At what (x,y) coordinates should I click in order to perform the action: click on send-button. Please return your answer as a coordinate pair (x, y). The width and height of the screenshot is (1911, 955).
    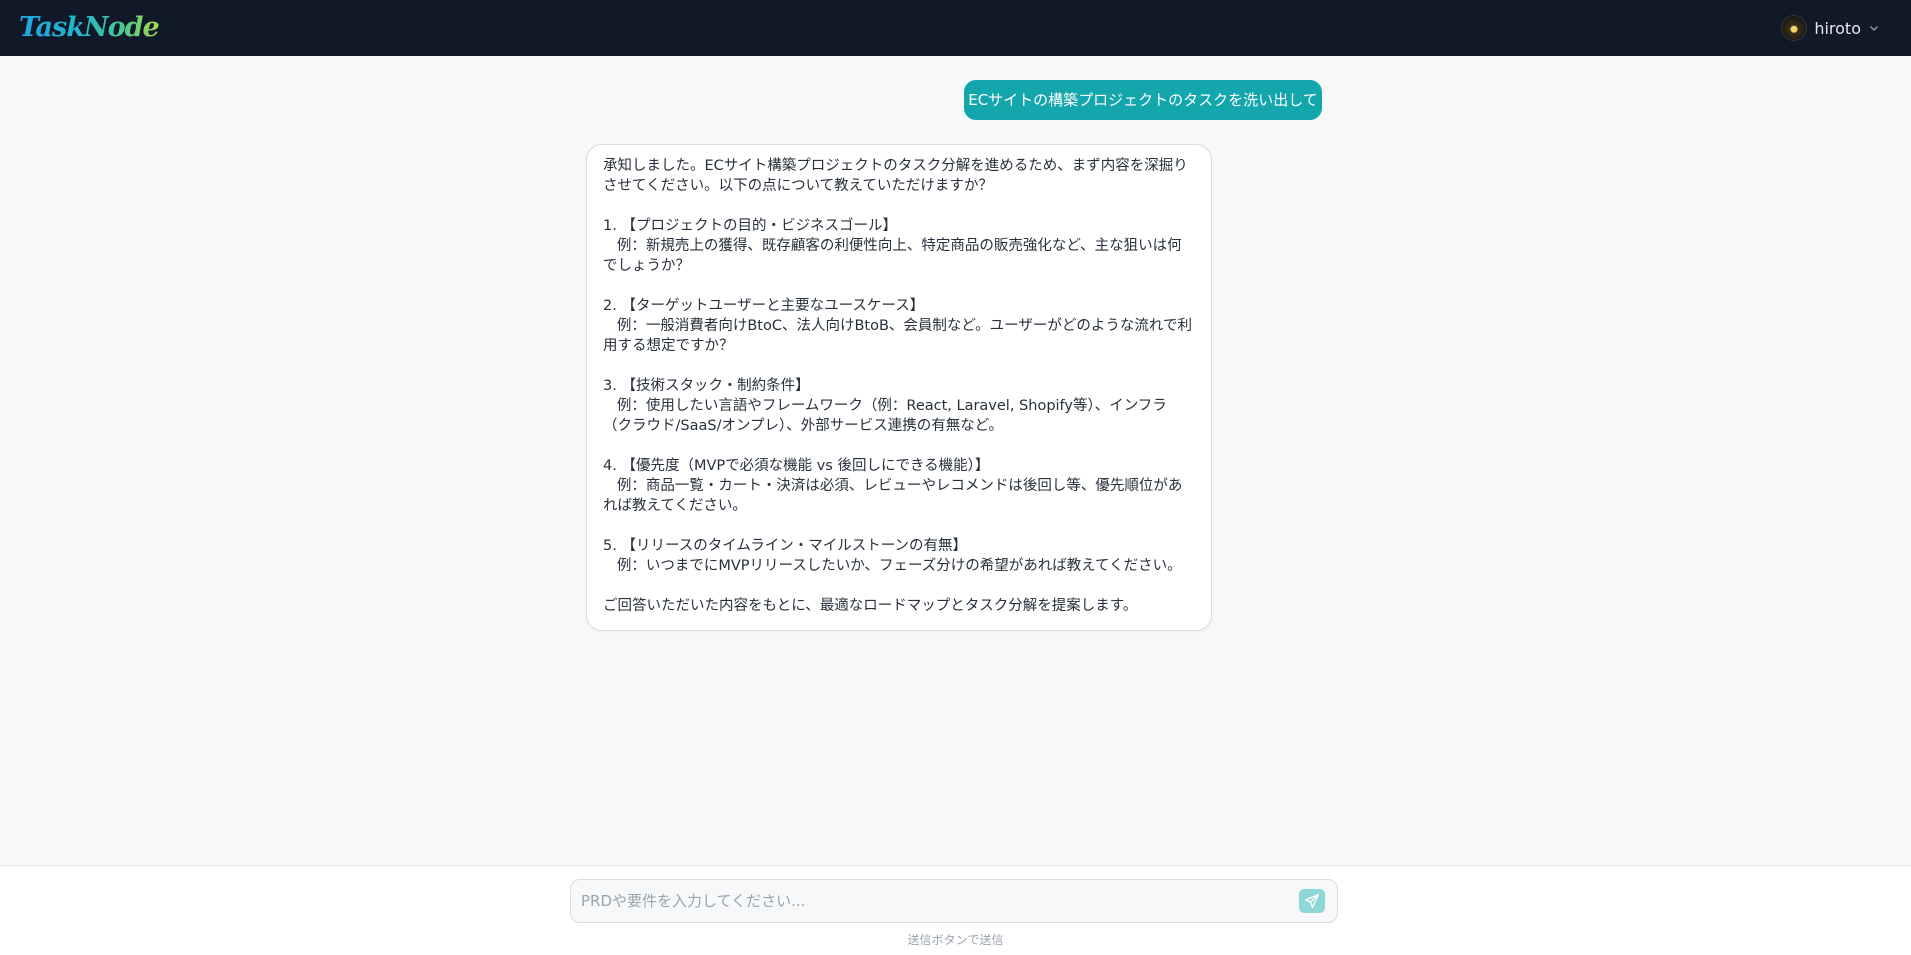
    Looking at the image, I should click on (1312, 901).